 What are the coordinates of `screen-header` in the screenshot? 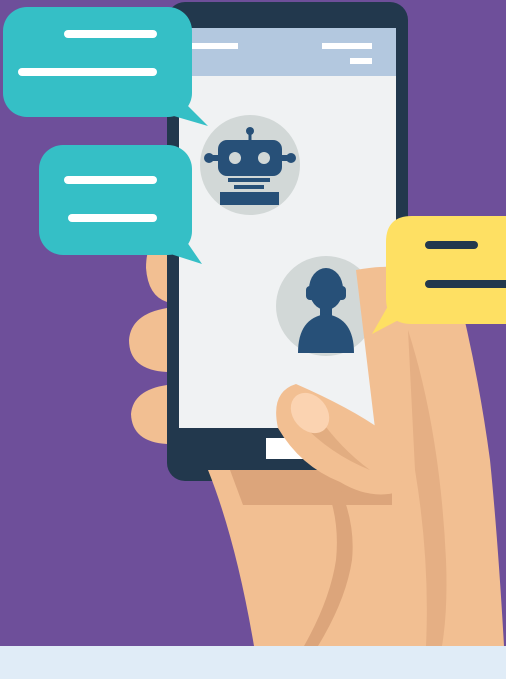 It's located at (287, 52).